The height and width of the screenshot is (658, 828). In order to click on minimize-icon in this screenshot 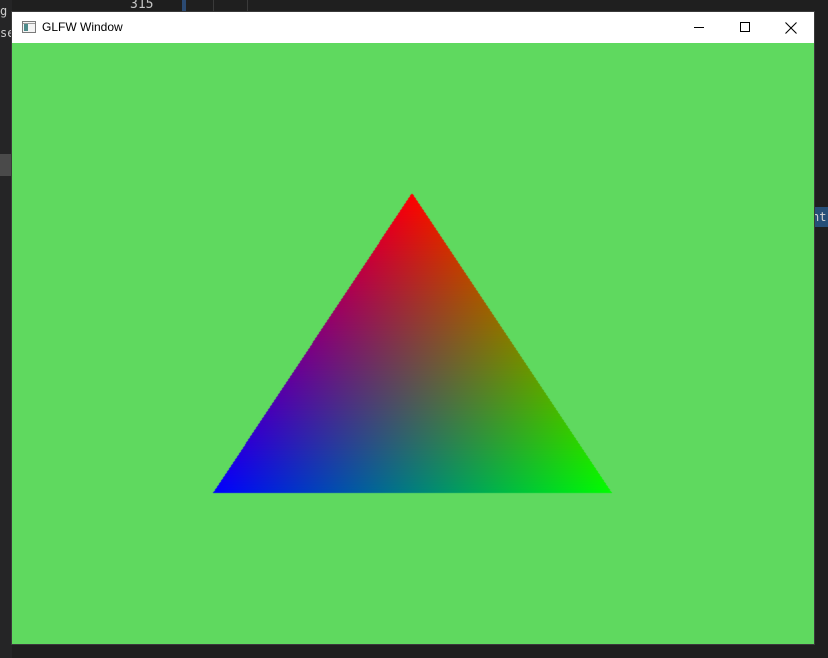, I will do `click(699, 27)`.